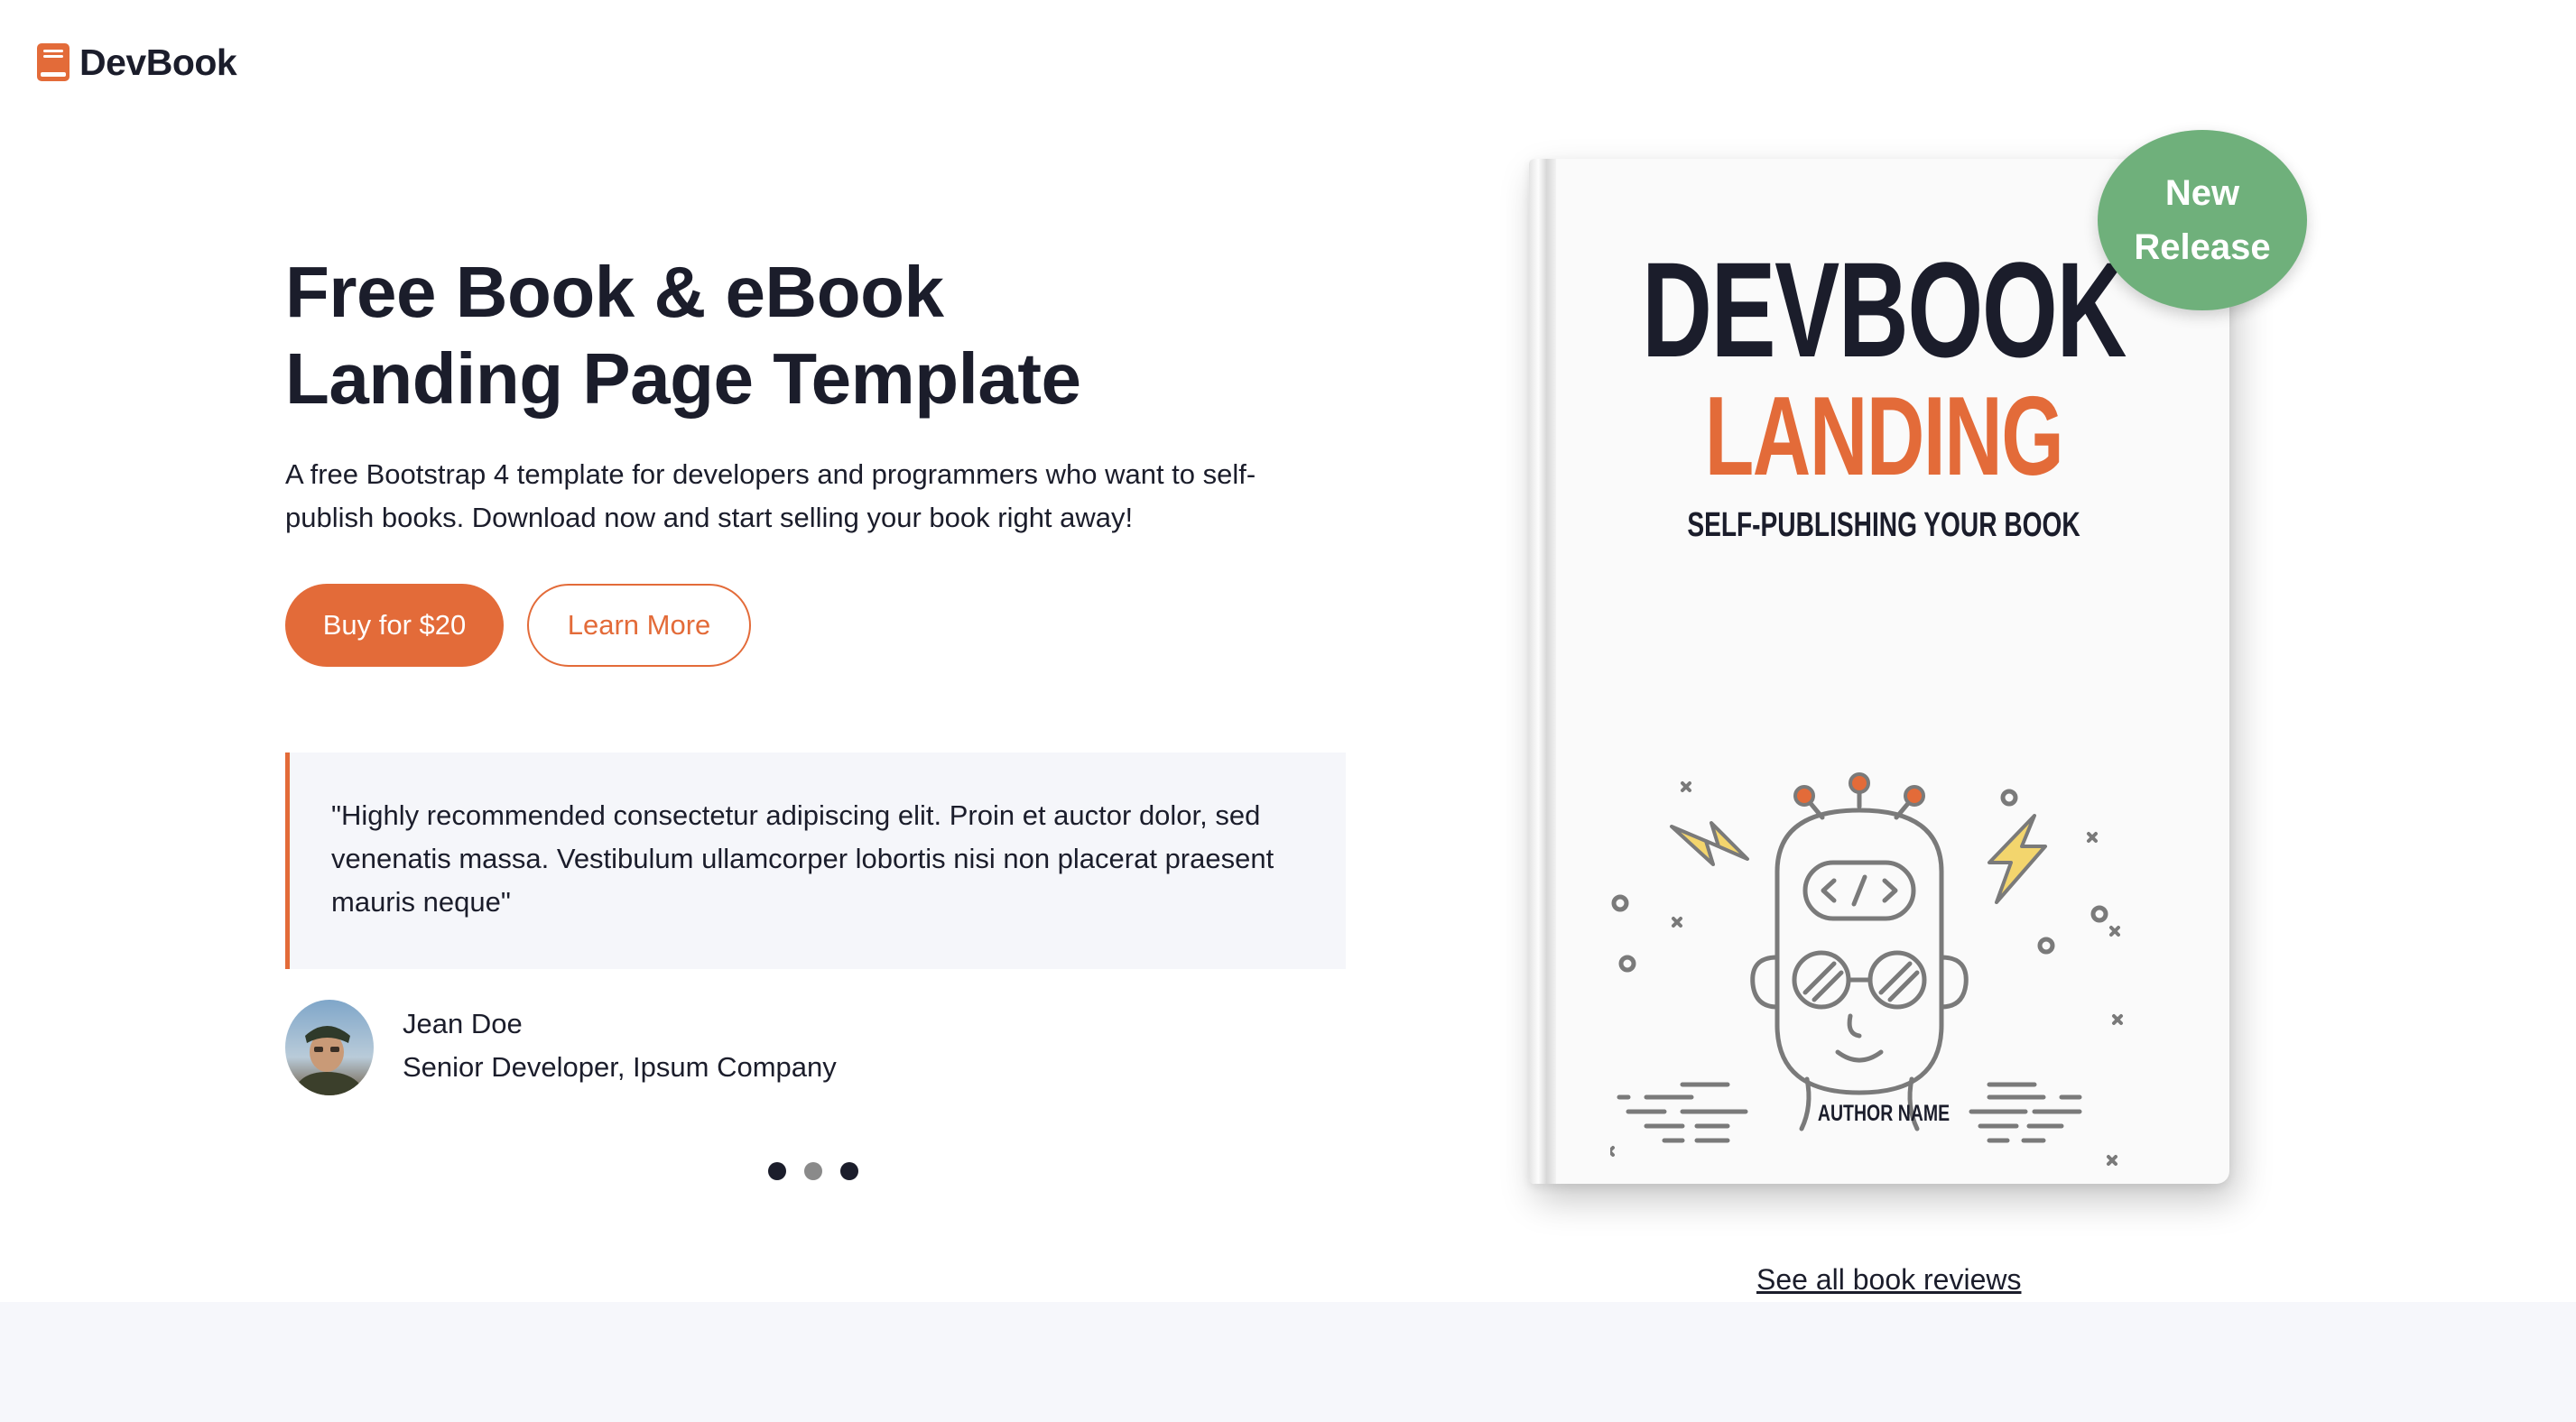 This screenshot has height=1422, width=2576. Describe the element at coordinates (1883, 525) in the screenshot. I see `book-subtitle: SELF-PUBLISHING YOUR BOOK` at that location.